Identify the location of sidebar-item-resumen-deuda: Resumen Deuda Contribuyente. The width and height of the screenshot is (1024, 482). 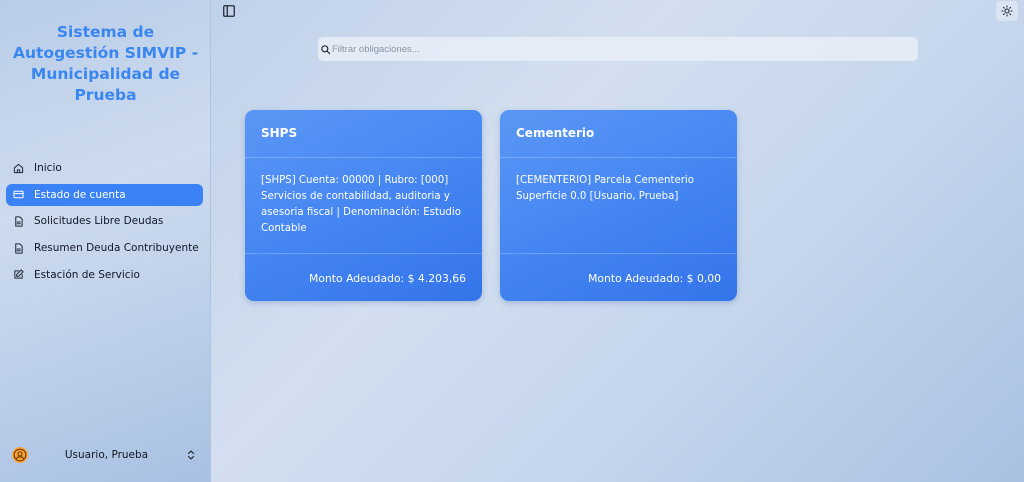
(104, 248).